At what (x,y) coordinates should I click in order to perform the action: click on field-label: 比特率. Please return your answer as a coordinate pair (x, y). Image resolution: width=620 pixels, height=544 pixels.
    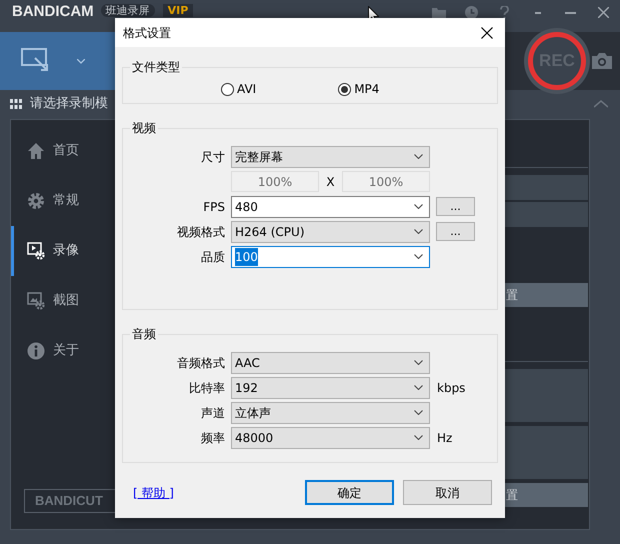
    Looking at the image, I should click on (206, 388).